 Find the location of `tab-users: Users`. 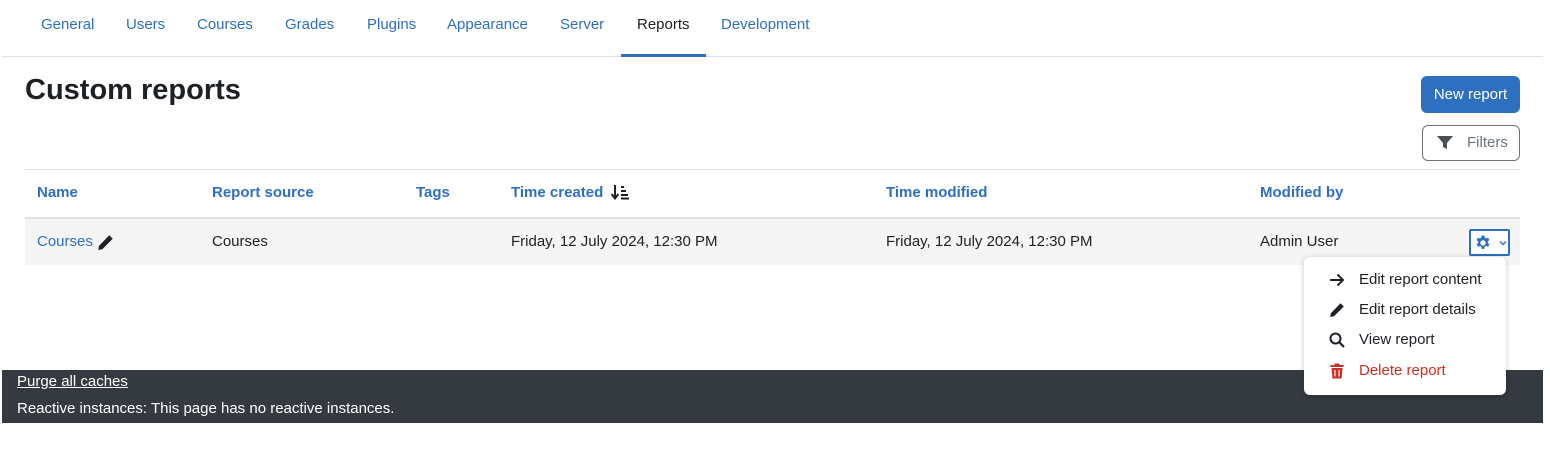

tab-users: Users is located at coordinates (145, 28).